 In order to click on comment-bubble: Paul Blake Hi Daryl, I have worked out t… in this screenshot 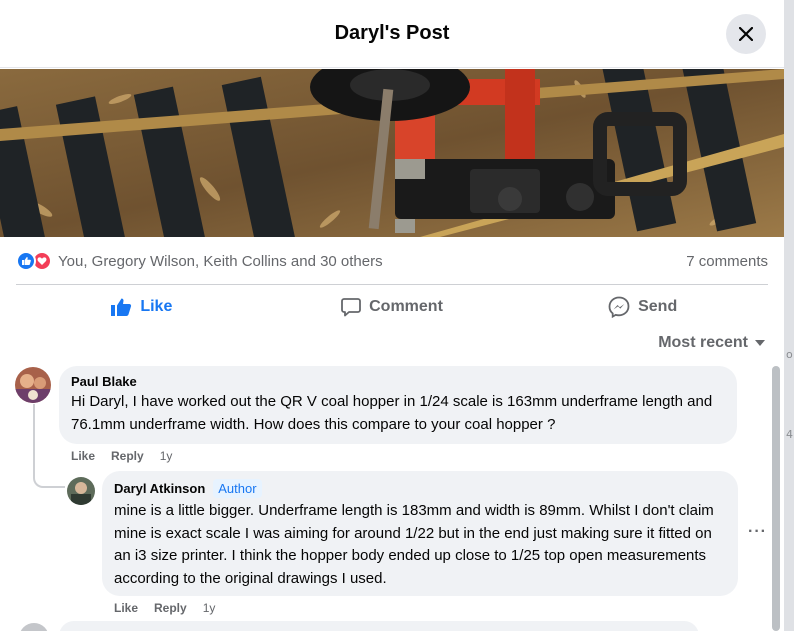, I will do `click(398, 405)`.